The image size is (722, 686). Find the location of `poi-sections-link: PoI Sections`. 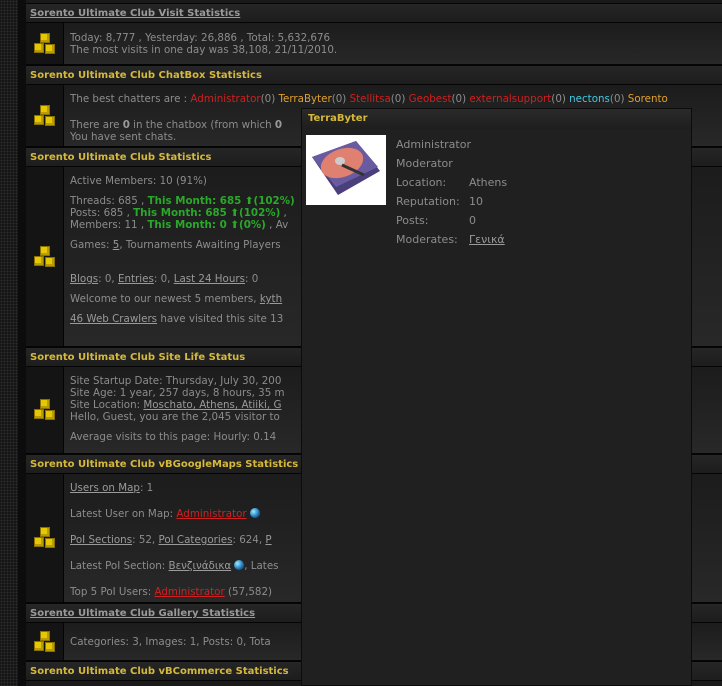

poi-sections-link: PoI Sections is located at coordinates (101, 540).